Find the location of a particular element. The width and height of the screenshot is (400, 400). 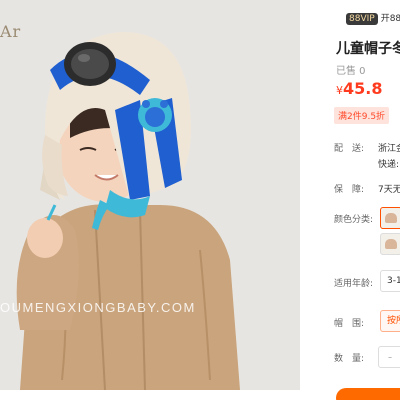

vip-banner: 88VIP开88V is located at coordinates (373, 18).